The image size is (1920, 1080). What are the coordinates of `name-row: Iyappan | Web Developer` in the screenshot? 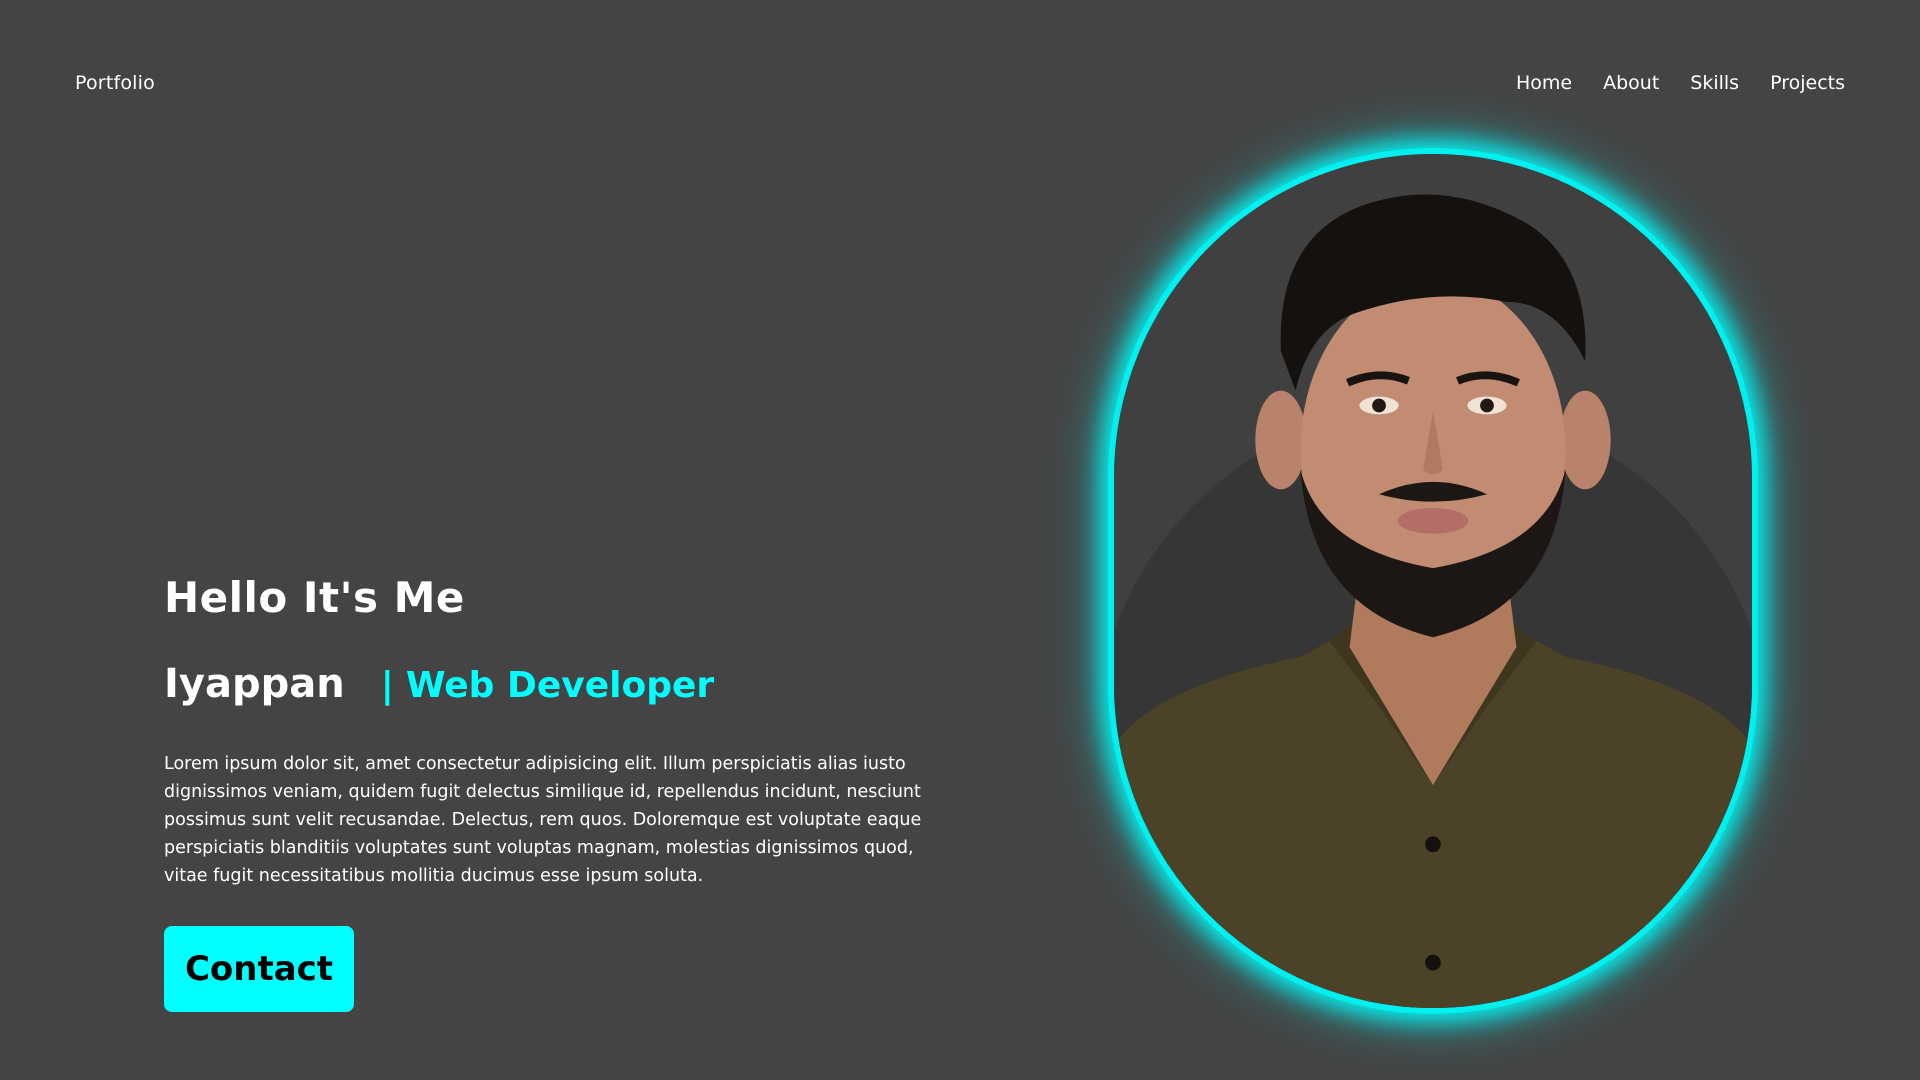 It's located at (554, 685).